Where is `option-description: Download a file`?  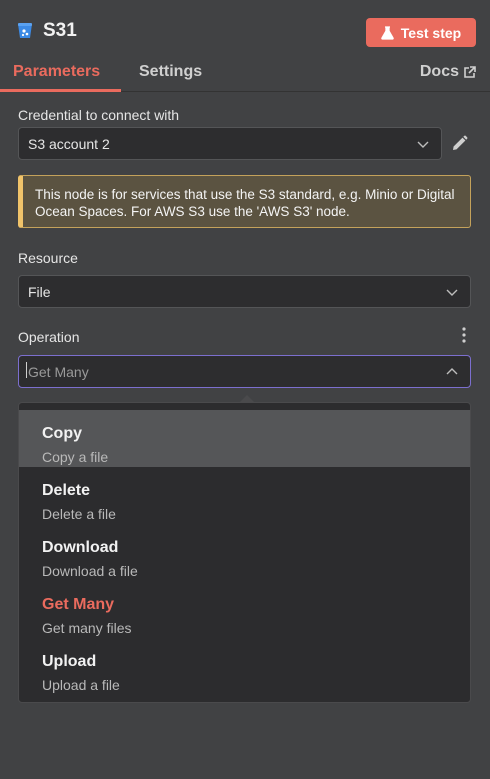 option-description: Download a file is located at coordinates (90, 571).